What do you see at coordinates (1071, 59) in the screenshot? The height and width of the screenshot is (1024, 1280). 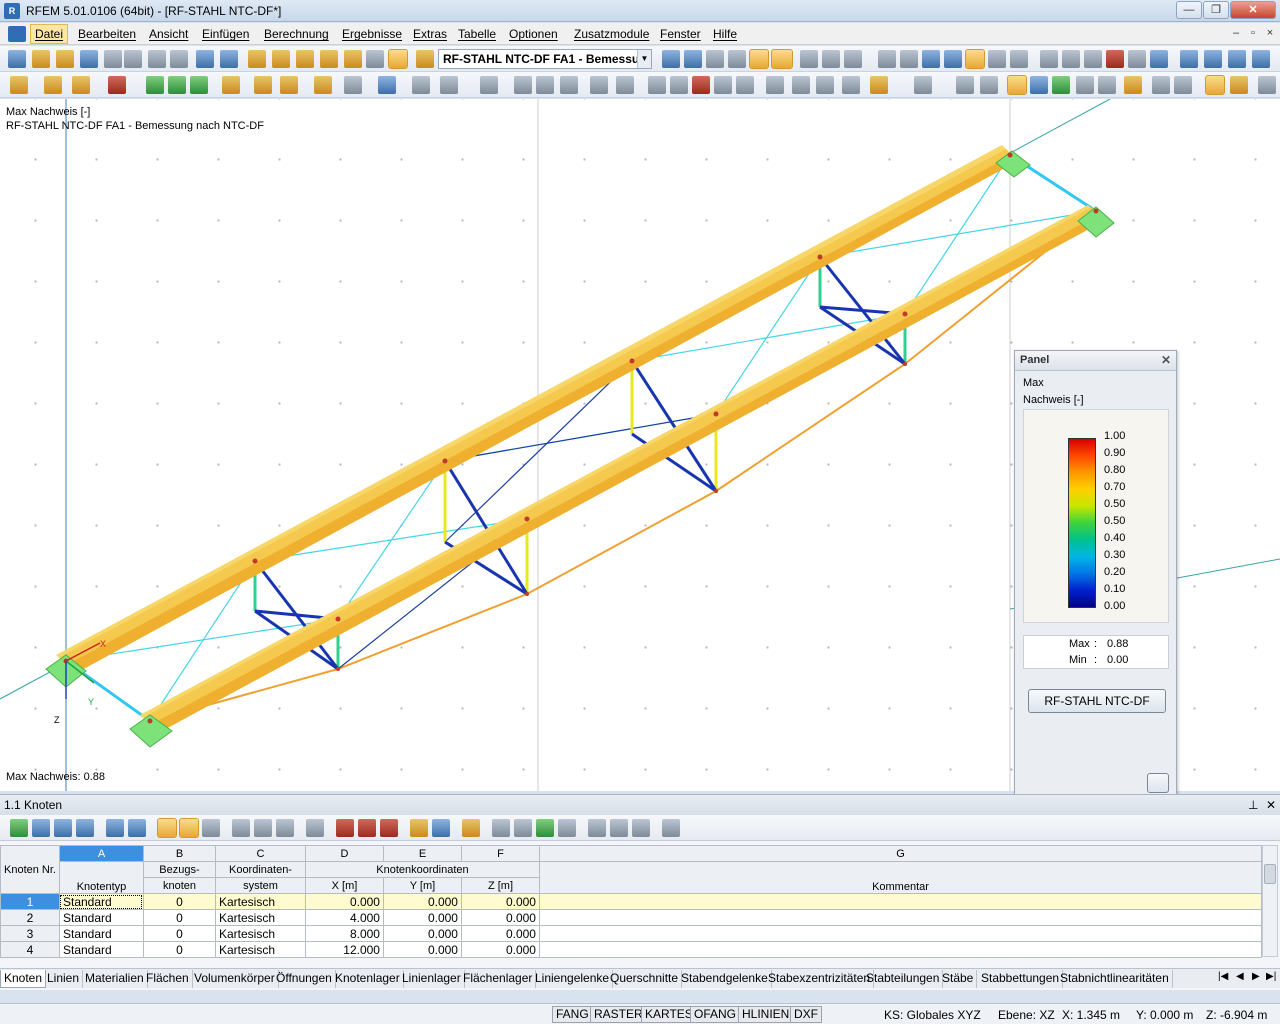 I see `measure-icon` at bounding box center [1071, 59].